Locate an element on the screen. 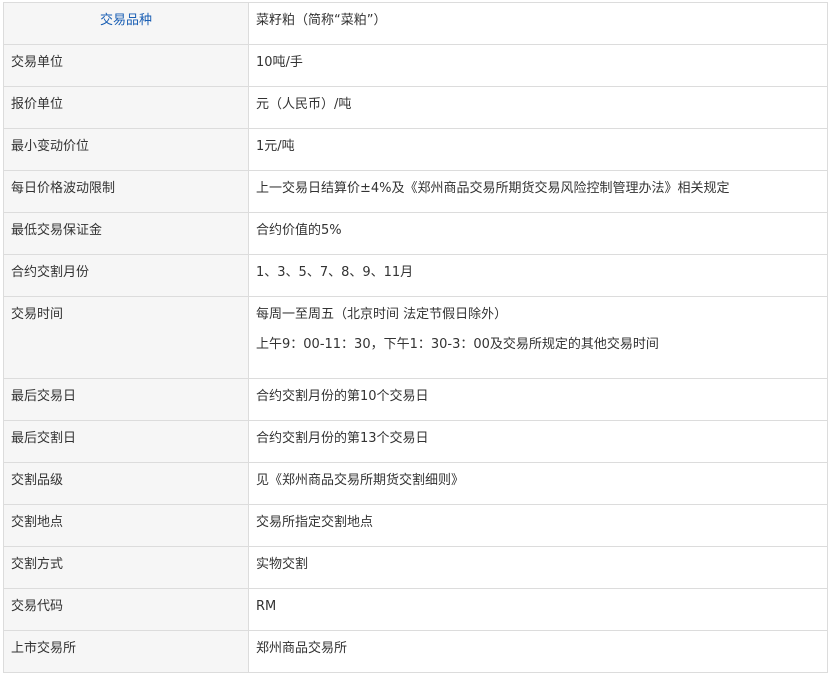 Image resolution: width=832 pixels, height=673 pixels. table-row-delivery-months: 合约交割月份 1、3、5、7、8、9、11月 is located at coordinates (415, 275).